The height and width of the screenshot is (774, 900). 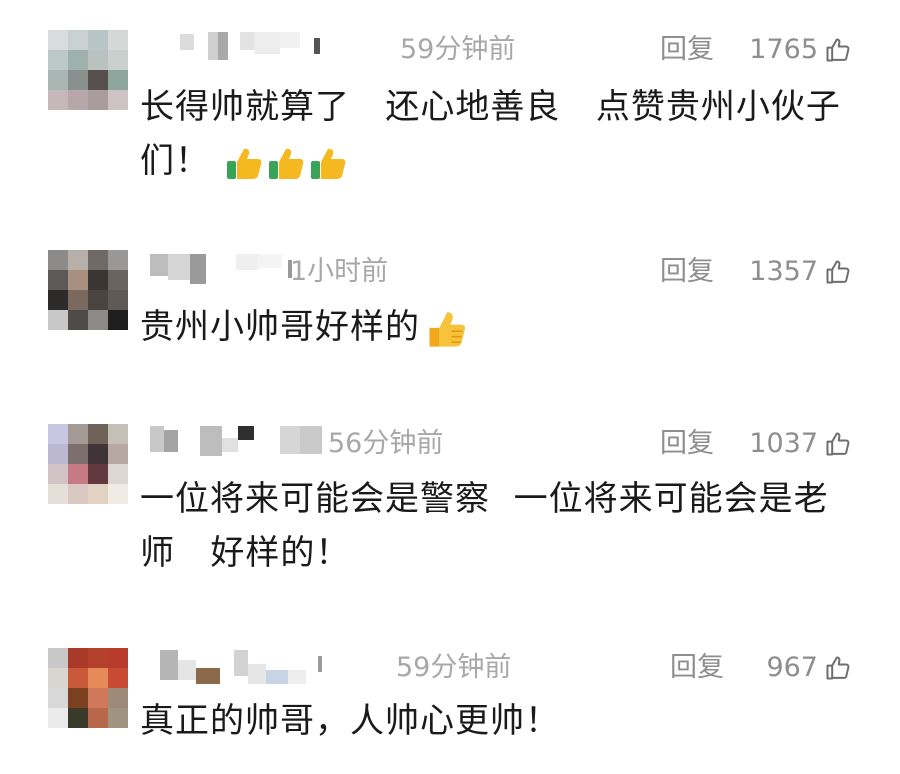 What do you see at coordinates (484, 526) in the screenshot?
I see `comment-text-content: 一位将来可能会是警察 一位将来可能会是老师 好样的！` at bounding box center [484, 526].